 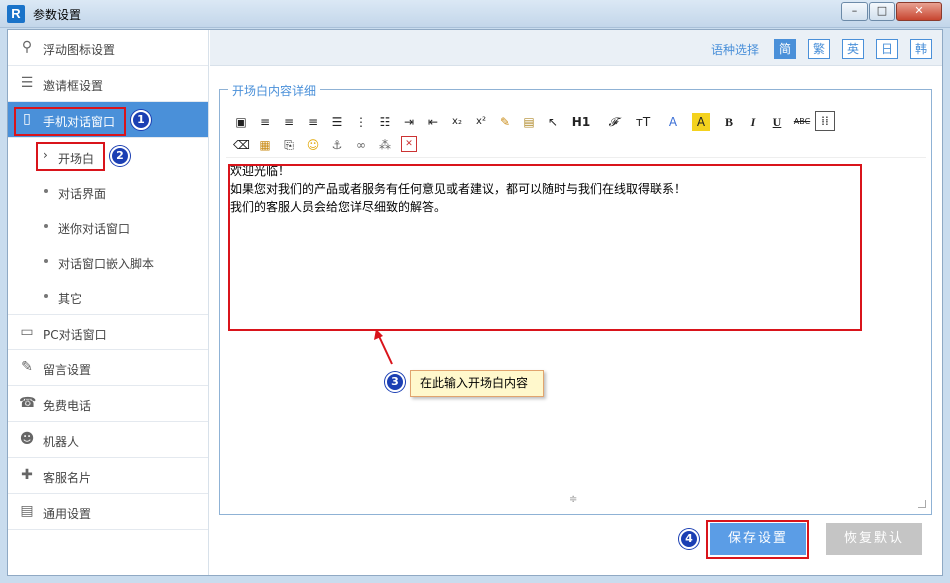 I want to click on sidebar-item-general: ▤ 通用设置, so click(x=108, y=512).